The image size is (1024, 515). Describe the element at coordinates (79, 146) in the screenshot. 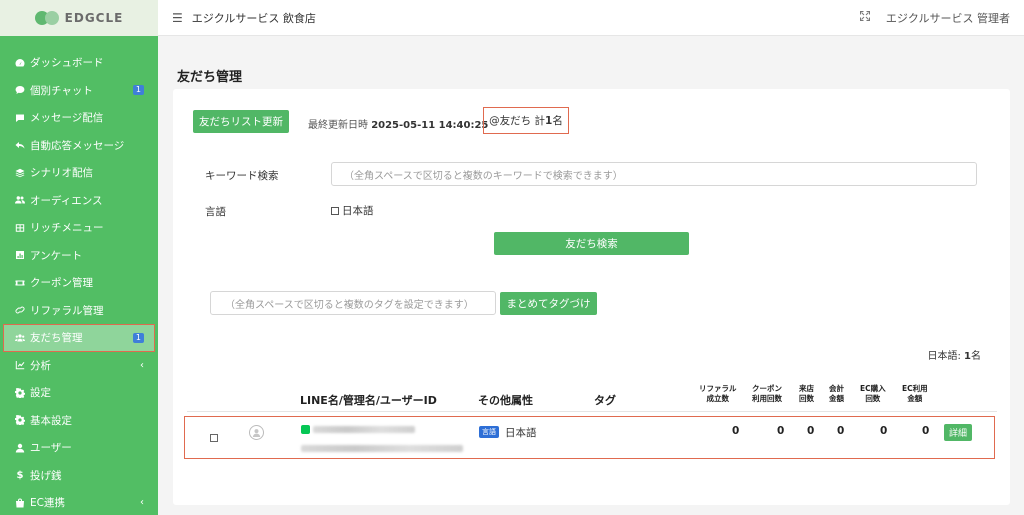

I see `sidebar-item-auto-reply: 自動応答メッセージ` at that location.